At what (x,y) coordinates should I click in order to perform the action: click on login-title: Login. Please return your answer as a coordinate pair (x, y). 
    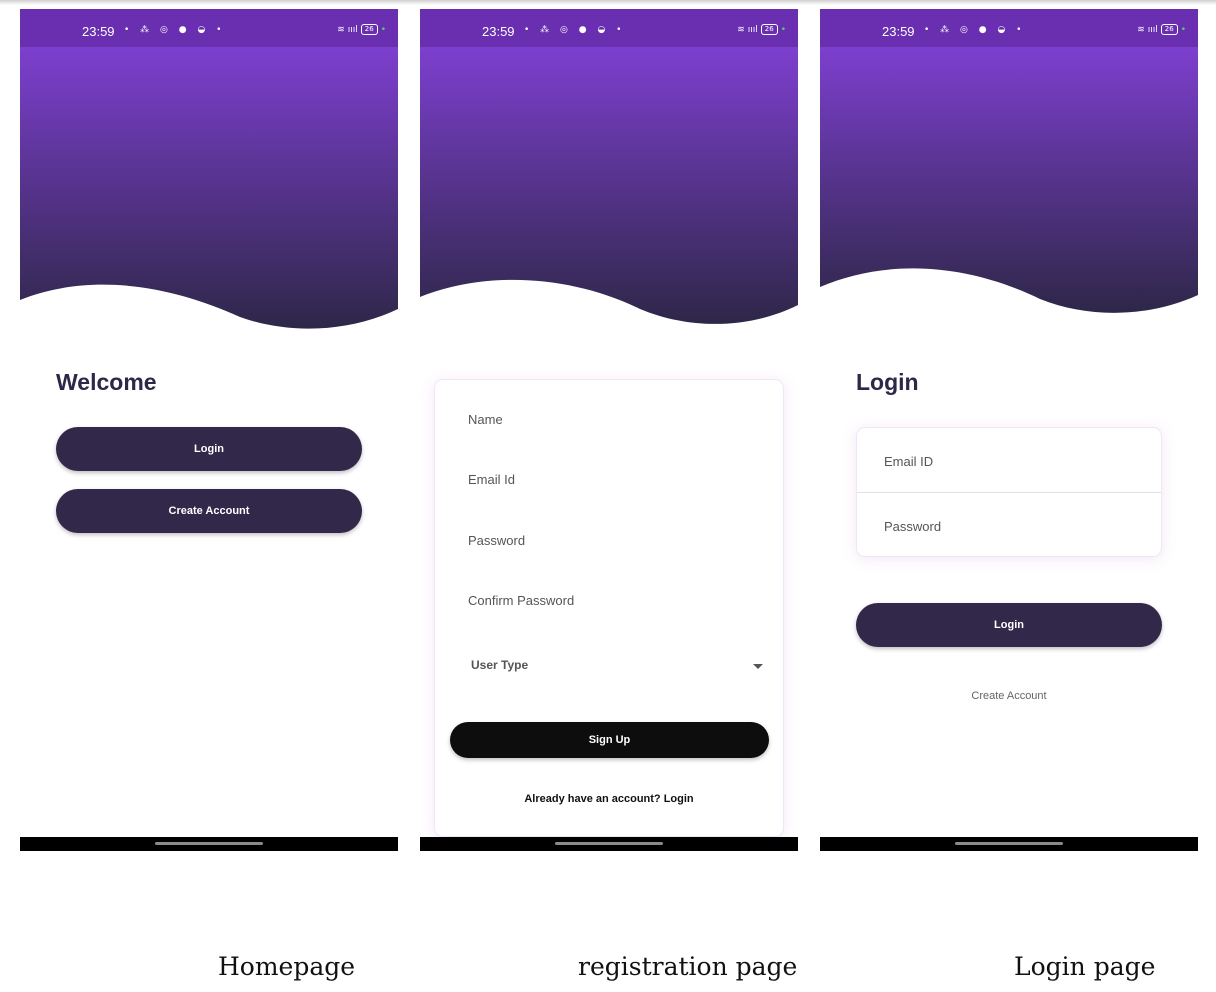
    Looking at the image, I should click on (887, 382).